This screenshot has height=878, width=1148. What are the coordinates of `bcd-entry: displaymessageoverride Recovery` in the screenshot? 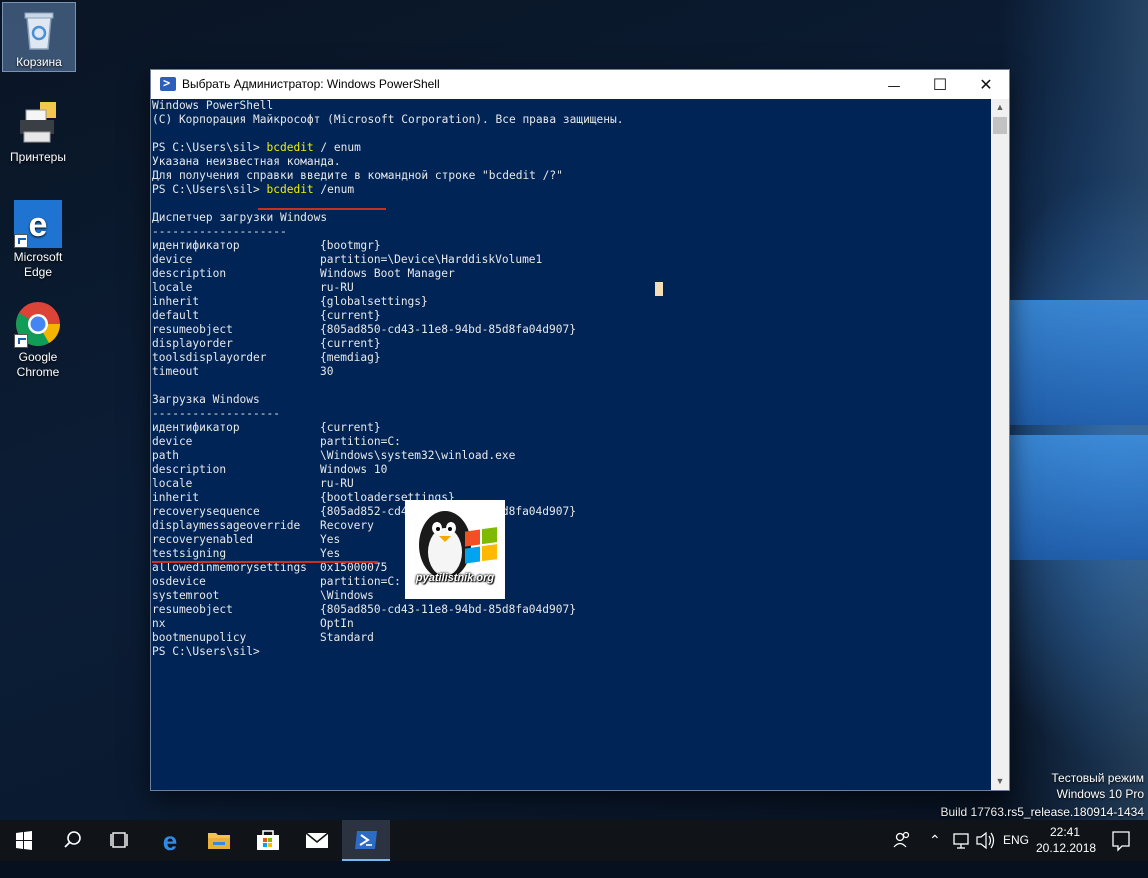 It's located at (263, 526).